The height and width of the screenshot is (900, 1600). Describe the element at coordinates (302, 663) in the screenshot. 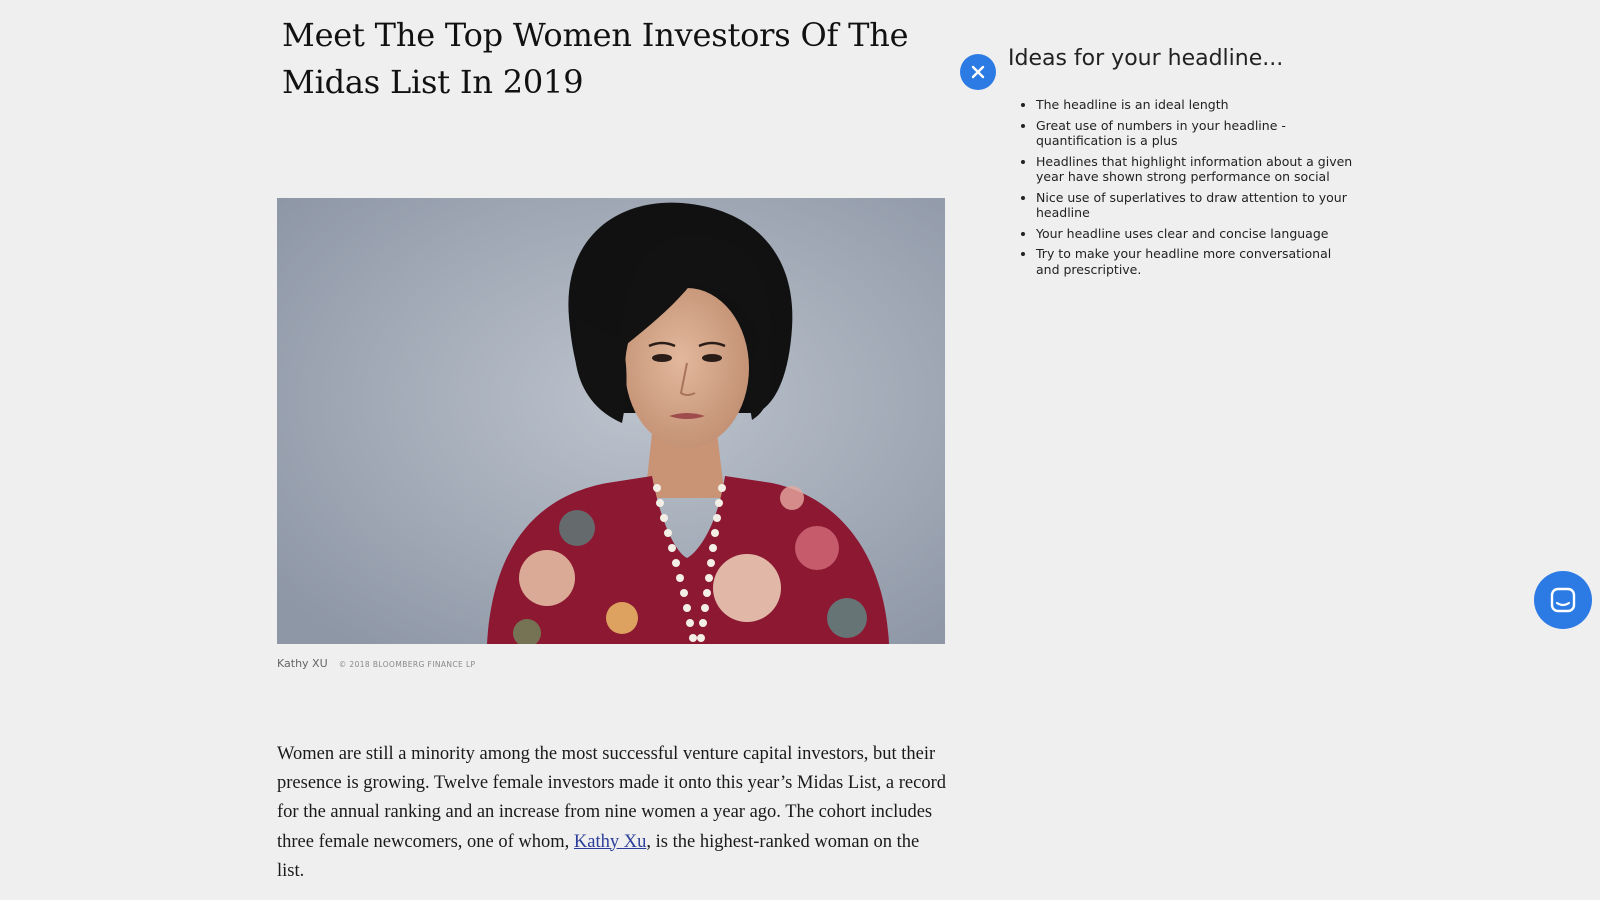

I see `caption-name: Kathy XU` at that location.